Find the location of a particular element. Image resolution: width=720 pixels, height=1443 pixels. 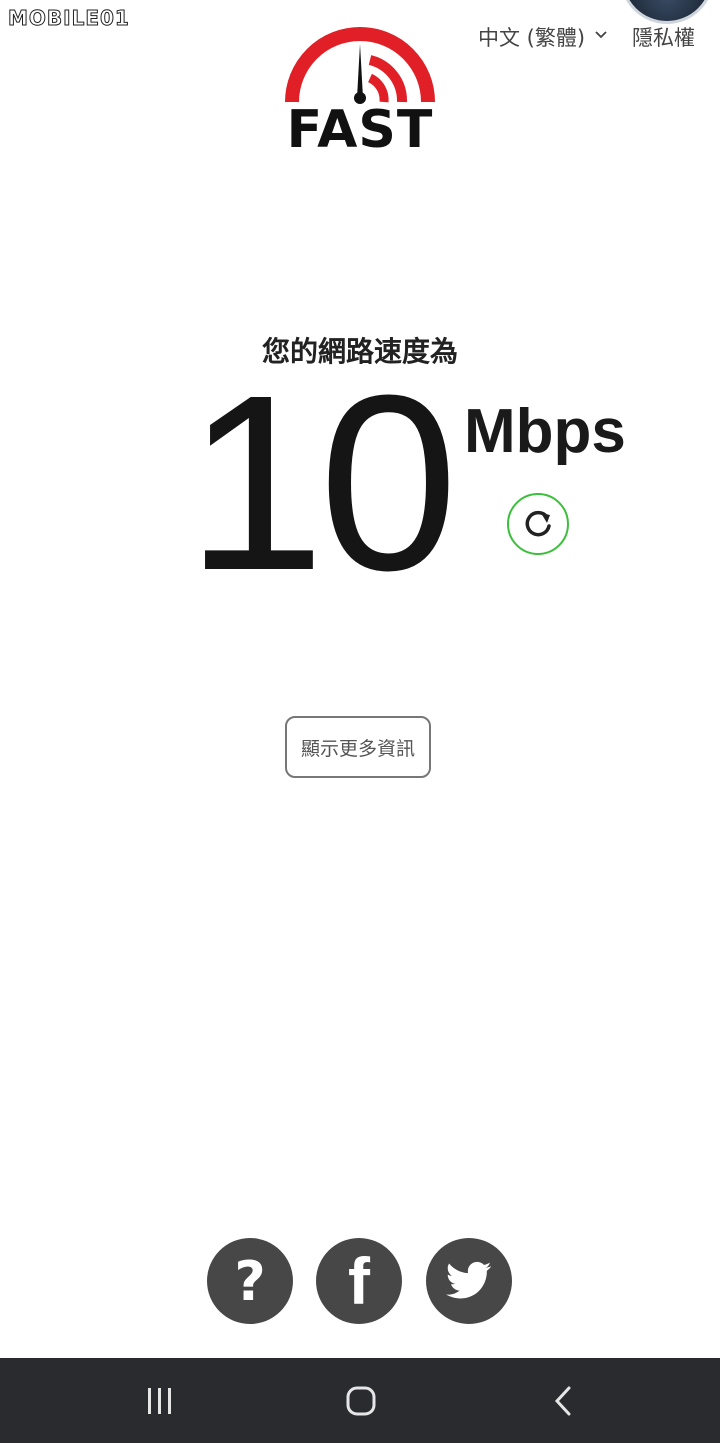

facebook-button: f is located at coordinates (359, 1281).